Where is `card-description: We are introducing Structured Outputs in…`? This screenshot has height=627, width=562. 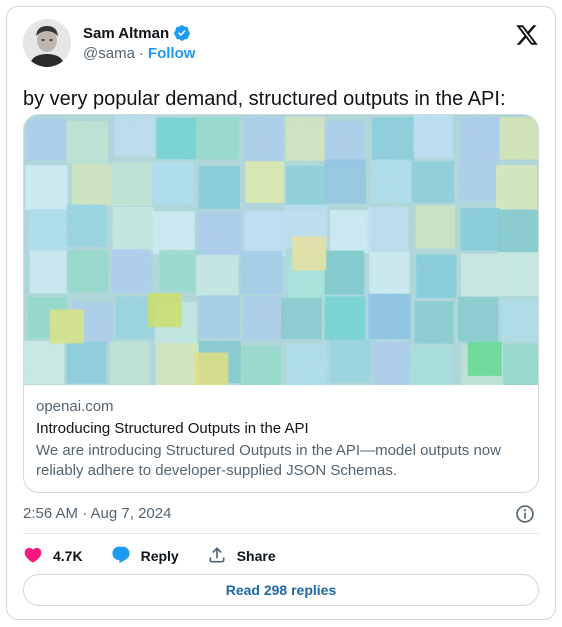
card-description: We are introducing Structured Outputs in… is located at coordinates (268, 460).